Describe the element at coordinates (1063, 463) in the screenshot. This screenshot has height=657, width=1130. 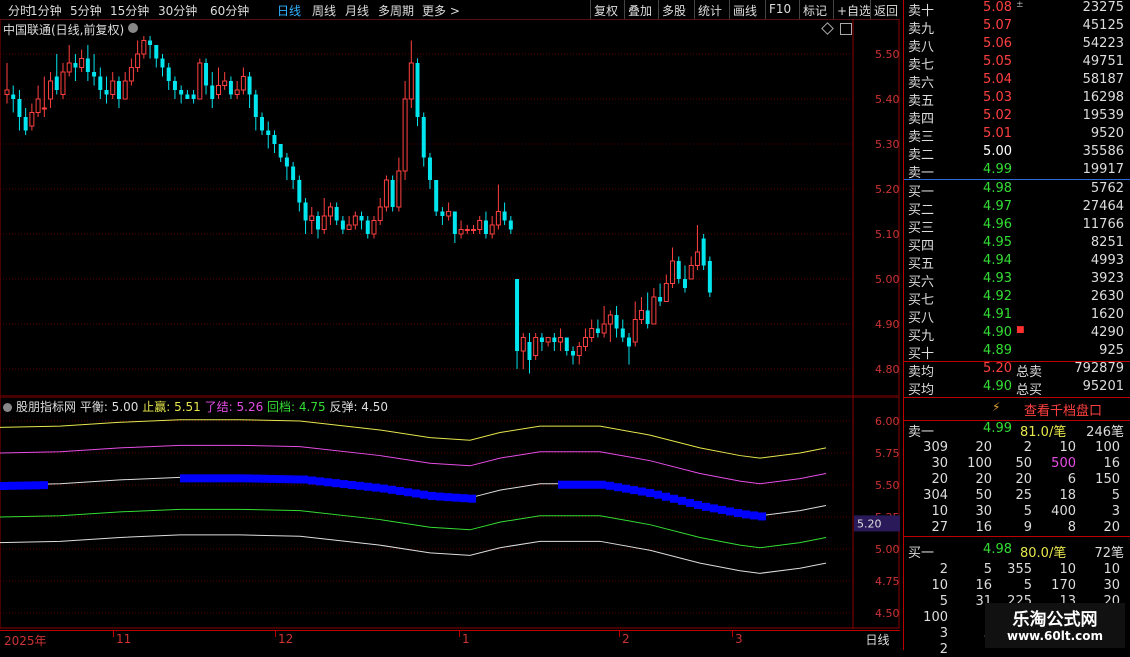
I see `sell-queue-cell: 500` at that location.